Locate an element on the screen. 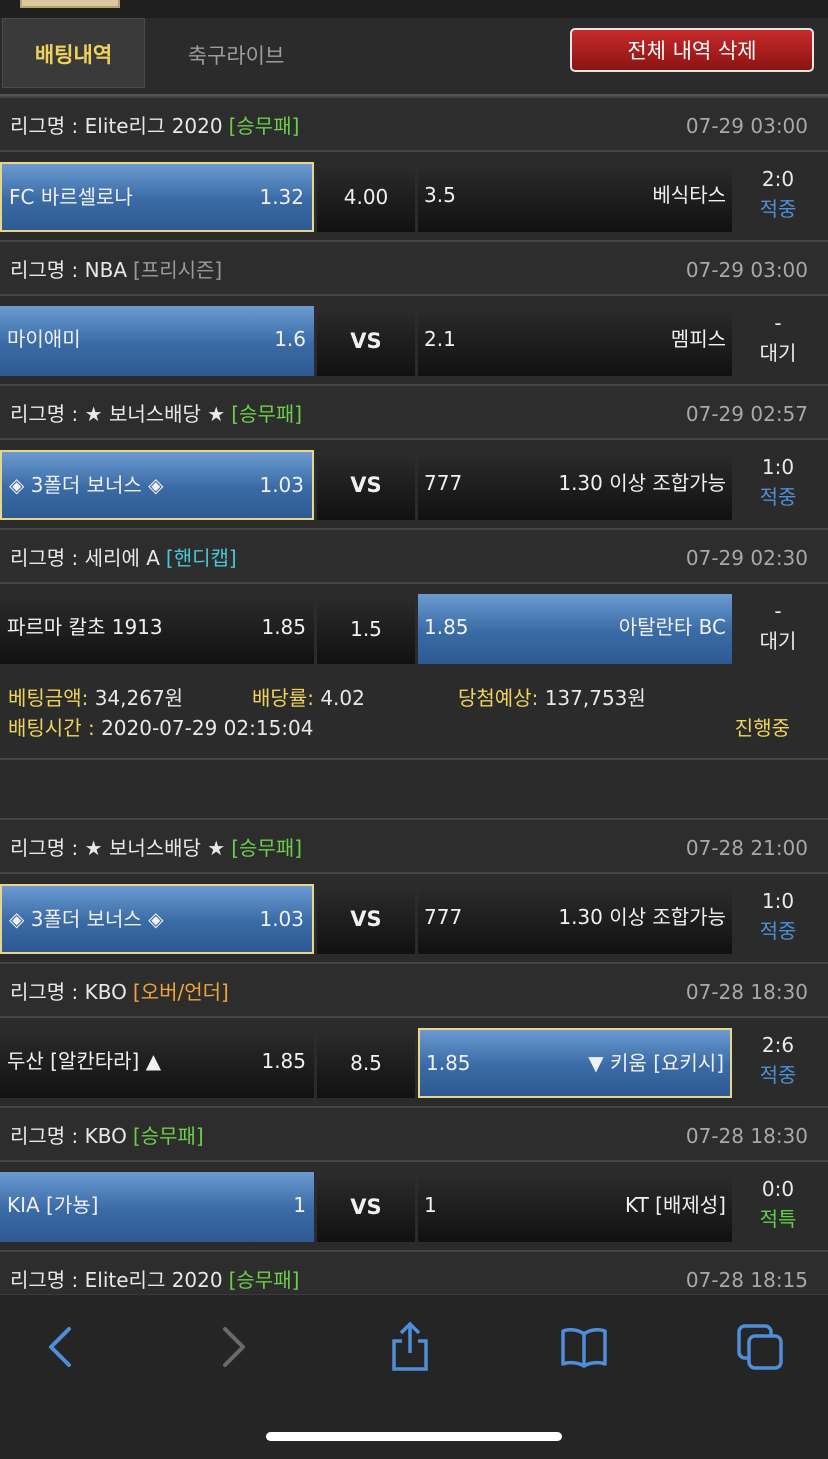 This screenshot has width=828, height=1459. home-team-option: KIA [가뇽] 1 is located at coordinates (157, 1207).